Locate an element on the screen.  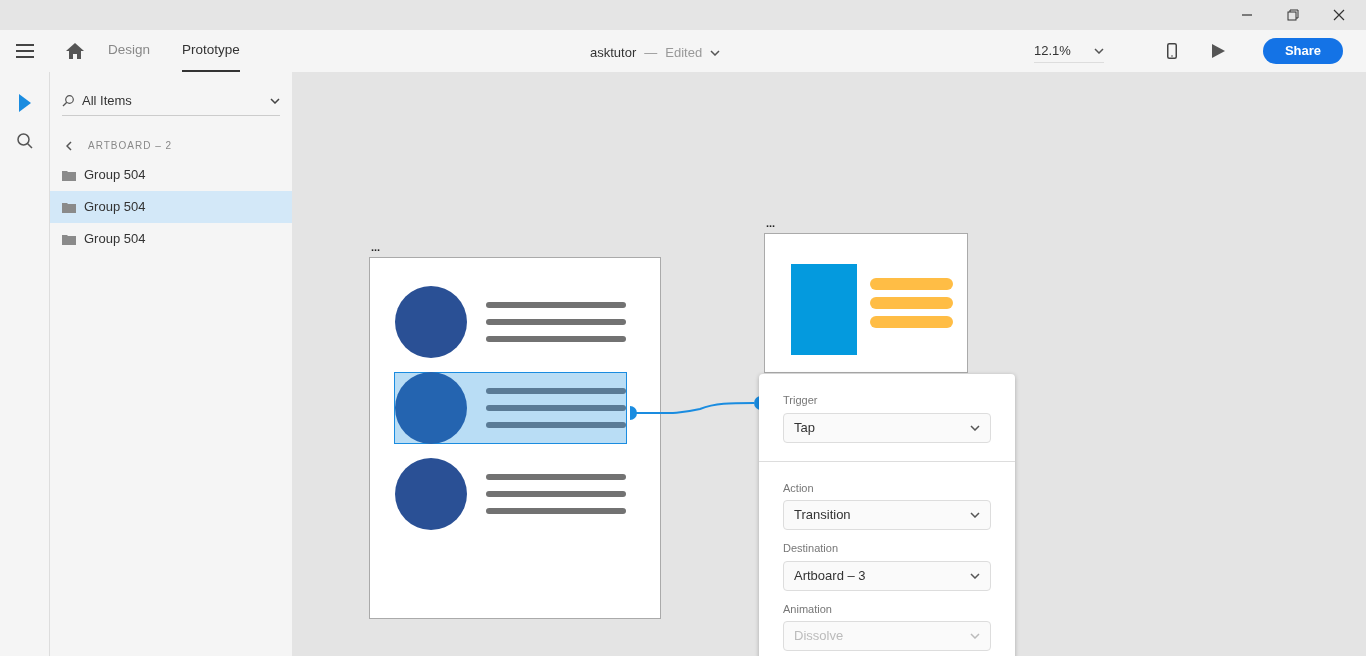
home-icon is located at coordinates (75, 51).